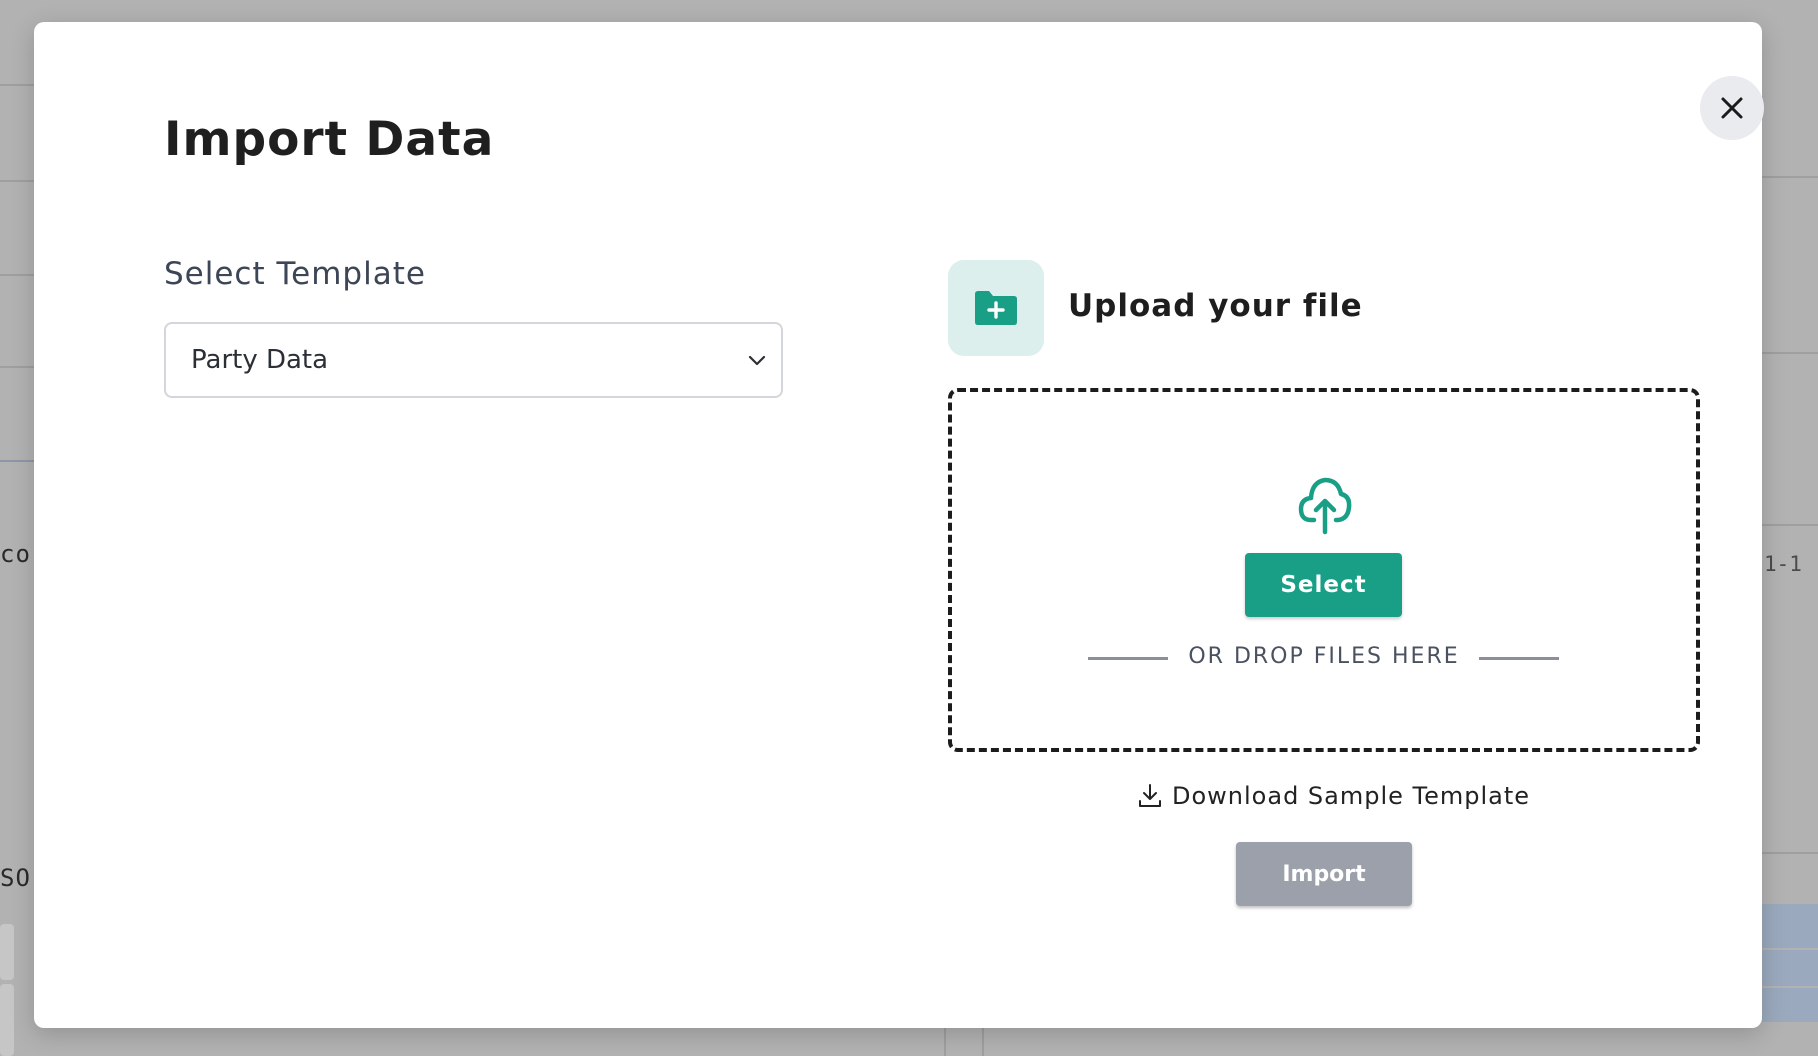 The height and width of the screenshot is (1056, 1818). Describe the element at coordinates (1324, 656) in the screenshot. I see `drop-files-text: OR DROP FILES HERE` at that location.